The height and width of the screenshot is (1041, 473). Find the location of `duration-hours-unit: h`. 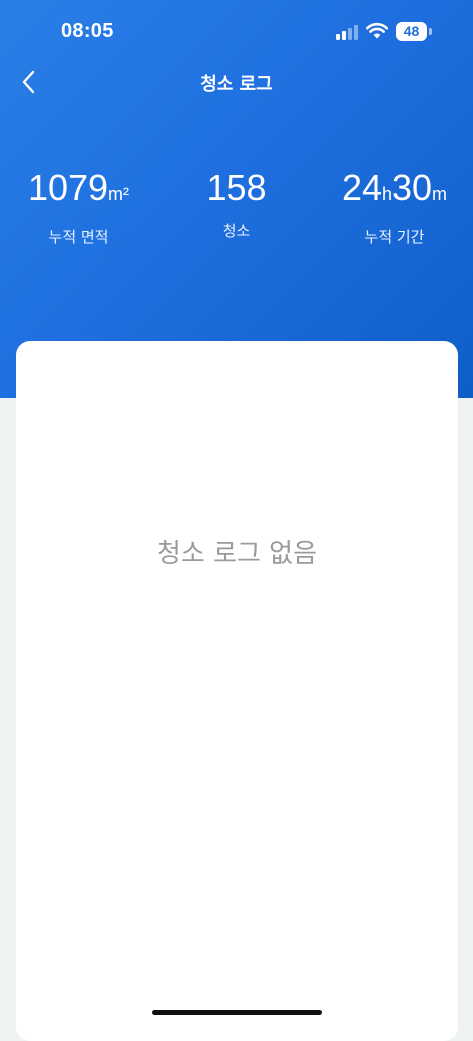

duration-hours-unit: h is located at coordinates (386, 194).